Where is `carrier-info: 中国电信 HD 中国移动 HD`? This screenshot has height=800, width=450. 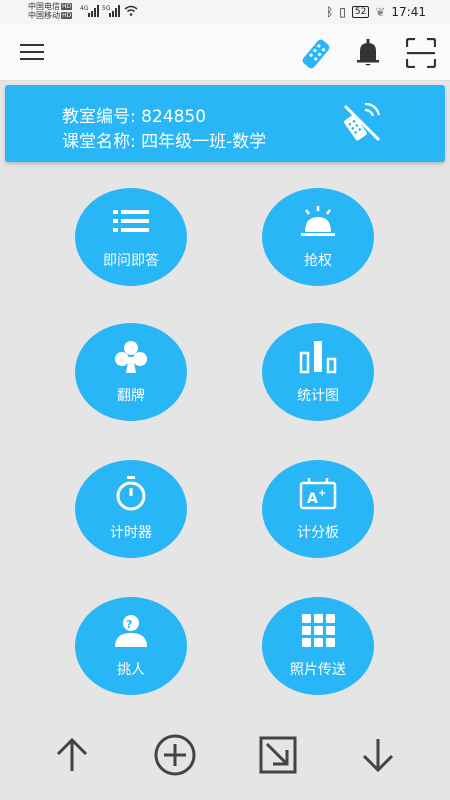
carrier-info: 中国电信 HD 中国移动 HD is located at coordinates (50, 11).